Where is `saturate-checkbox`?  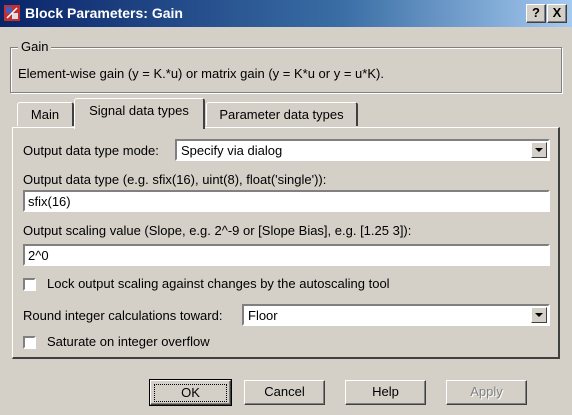
saturate-checkbox is located at coordinates (29, 342).